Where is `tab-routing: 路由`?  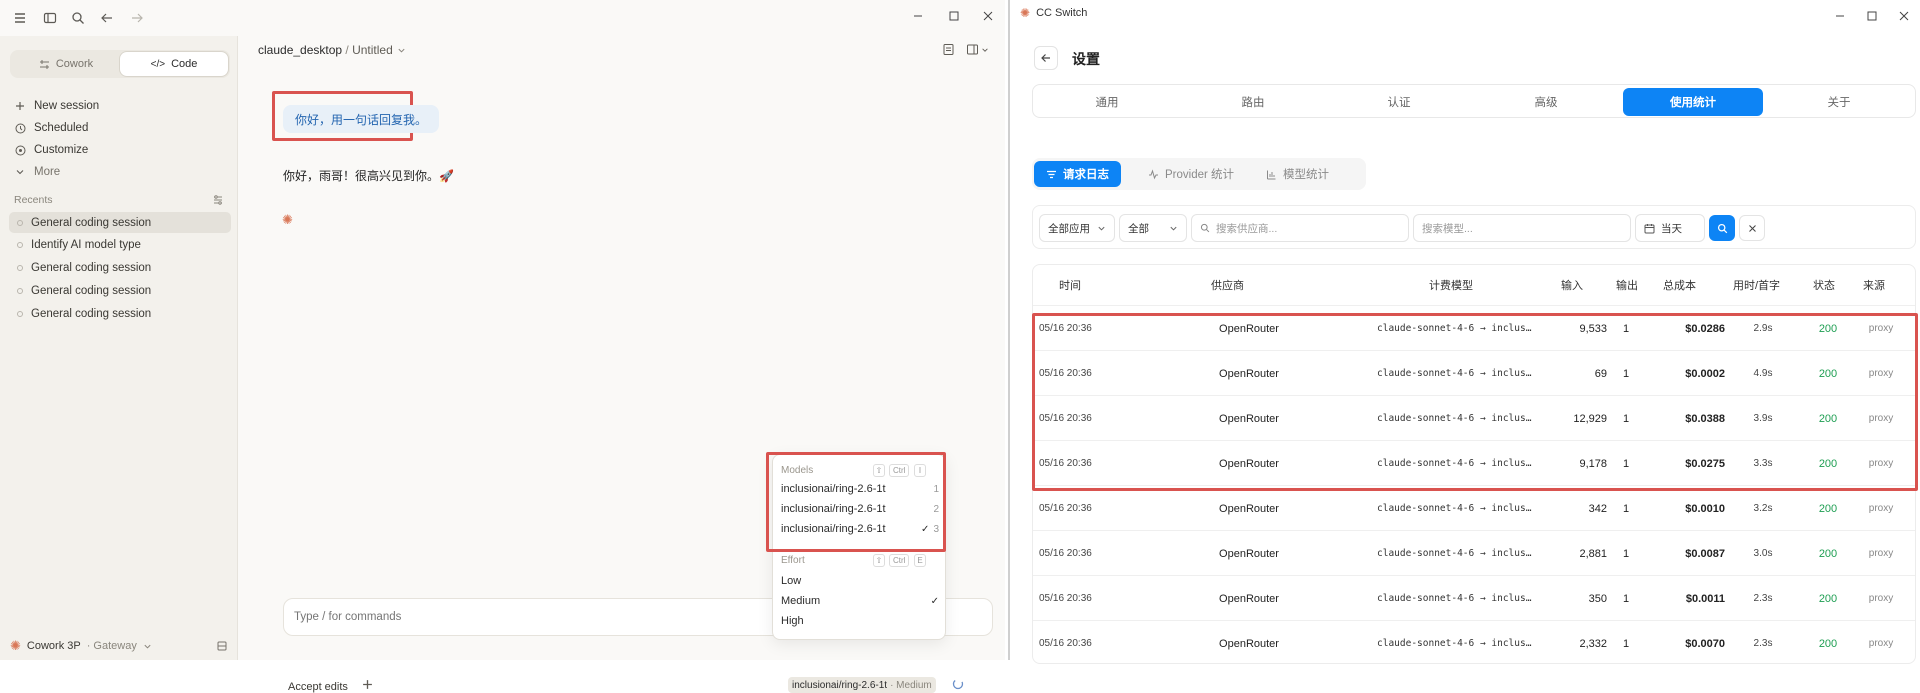
tab-routing: 路由 is located at coordinates (1253, 102).